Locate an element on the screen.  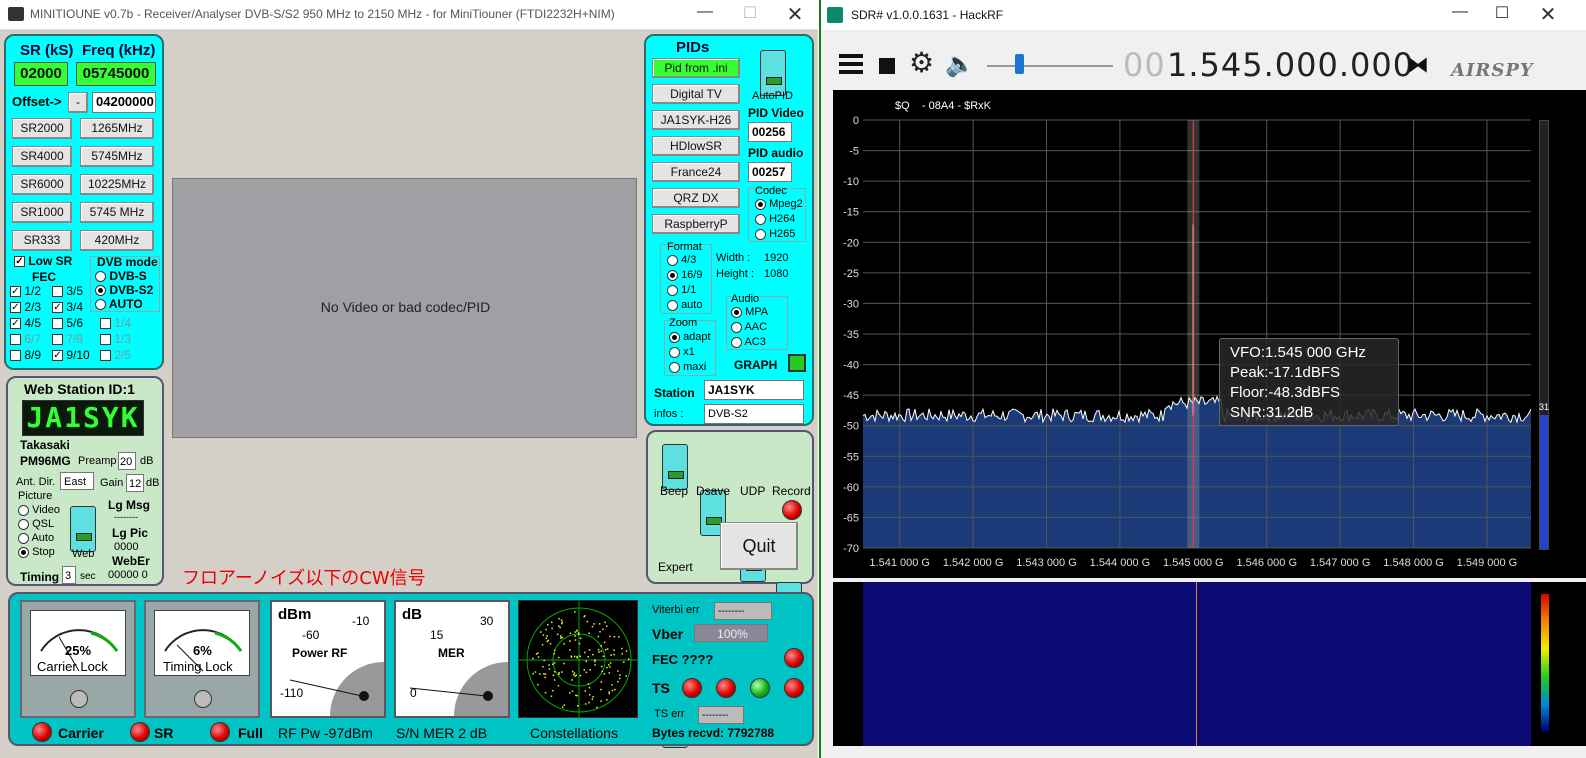
fec-2-3: ✓ 2/3 is located at coordinates (25, 307).